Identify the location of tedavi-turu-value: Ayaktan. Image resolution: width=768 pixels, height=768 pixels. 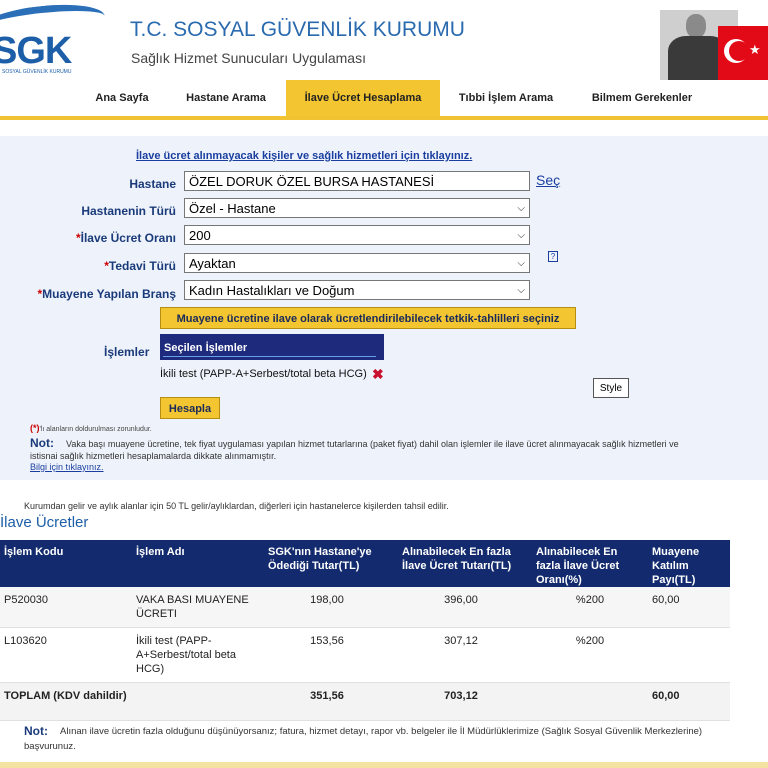
(212, 263).